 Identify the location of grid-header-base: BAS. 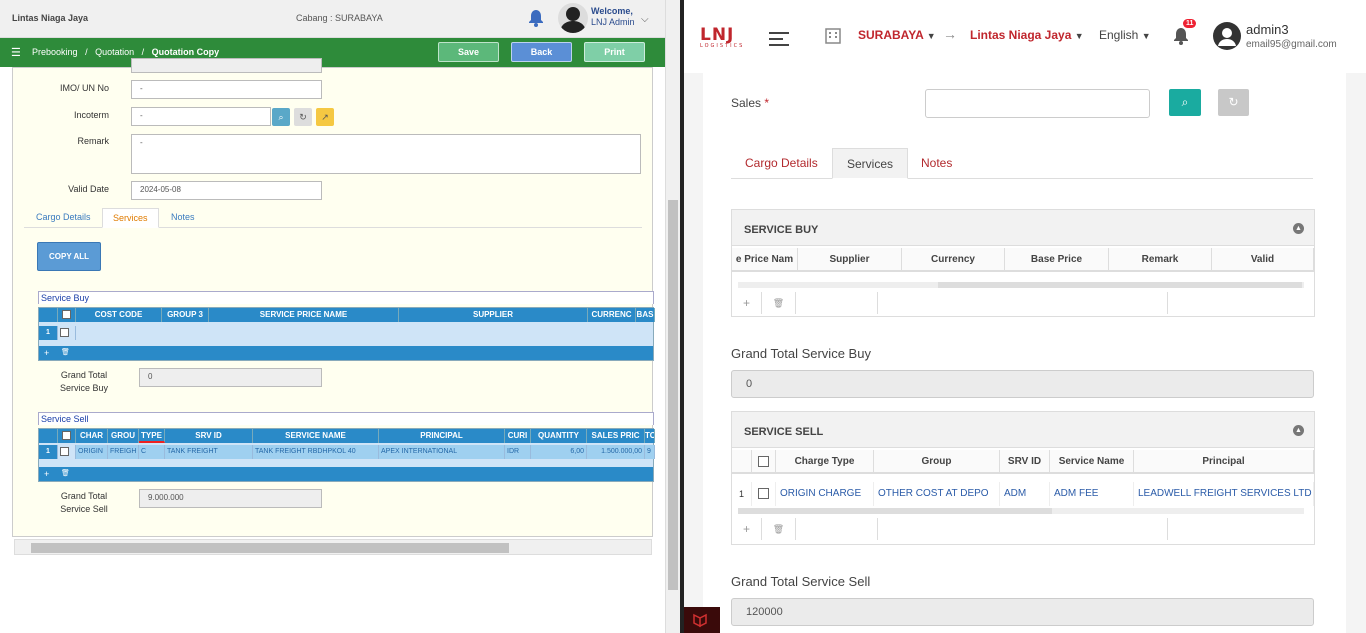
(645, 315).